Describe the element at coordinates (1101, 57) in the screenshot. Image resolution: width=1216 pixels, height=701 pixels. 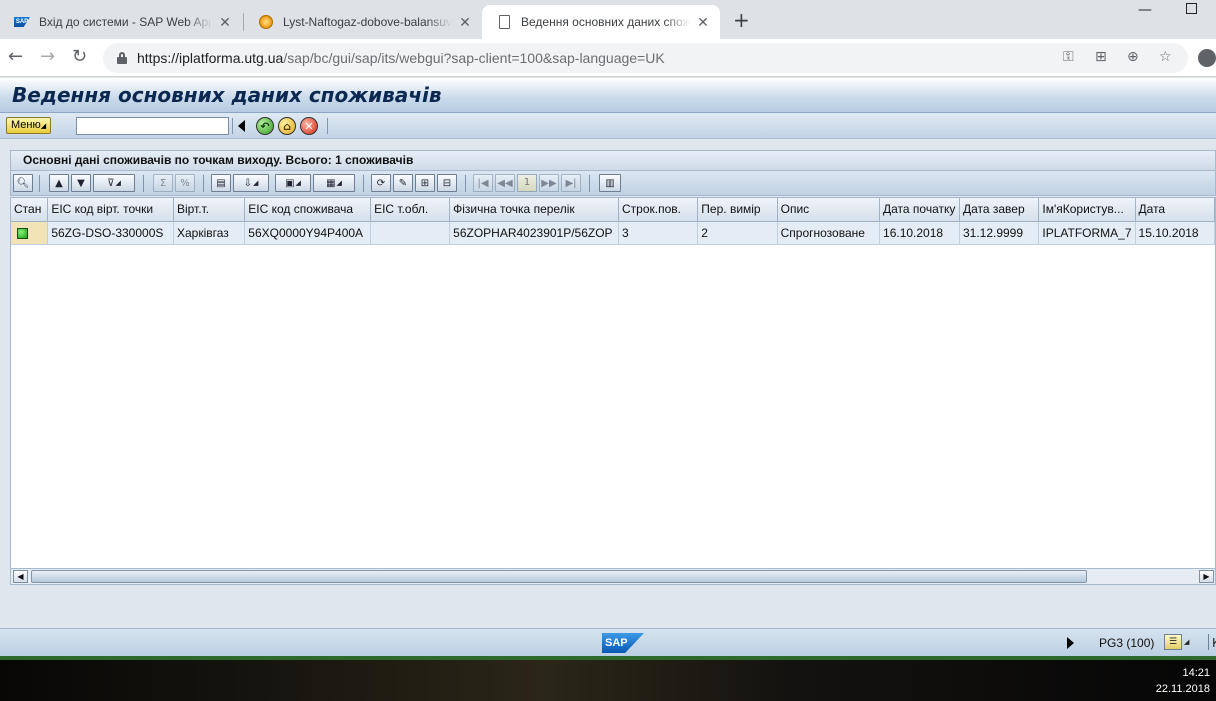
I see `translate-icon: ⊞` at that location.